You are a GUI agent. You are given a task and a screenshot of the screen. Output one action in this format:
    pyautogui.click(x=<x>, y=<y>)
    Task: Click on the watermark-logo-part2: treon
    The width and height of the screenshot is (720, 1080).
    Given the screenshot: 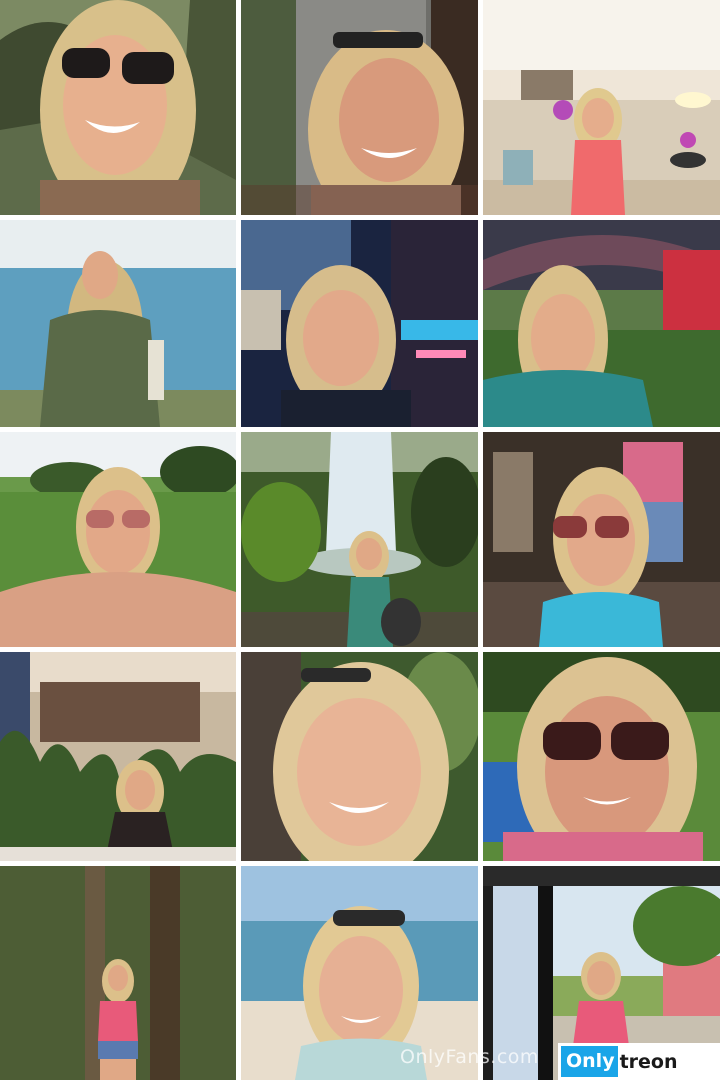 What is the action you would take?
    pyautogui.click(x=648, y=1061)
    